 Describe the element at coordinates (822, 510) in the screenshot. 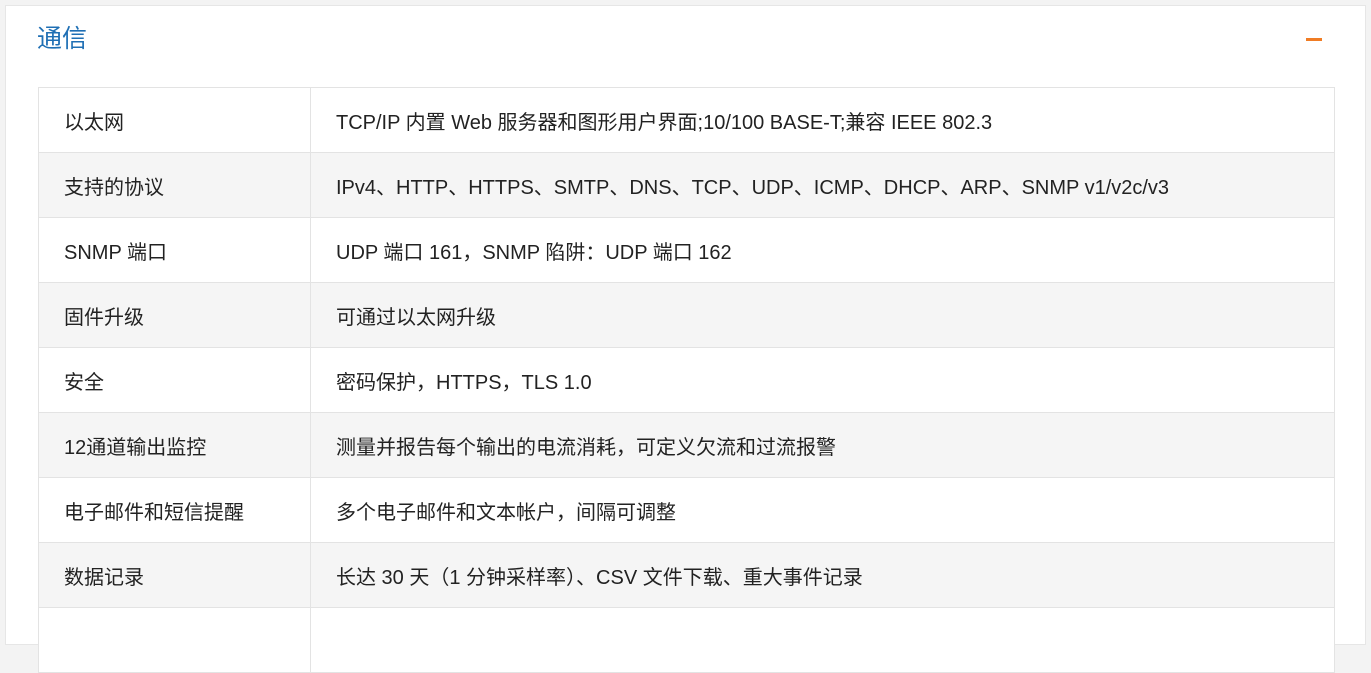

I see `row-value: 多个电子邮件和文本帐户，间隔可调整` at that location.